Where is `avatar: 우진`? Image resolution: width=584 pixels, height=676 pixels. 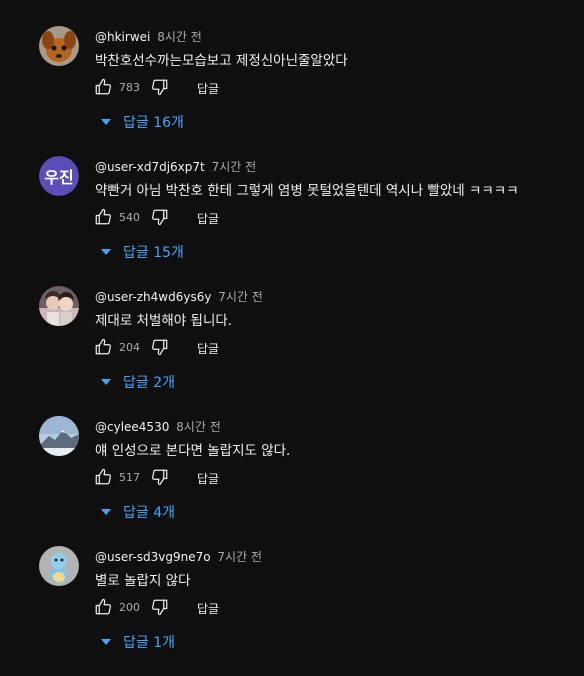
avatar: 우진 is located at coordinates (59, 176).